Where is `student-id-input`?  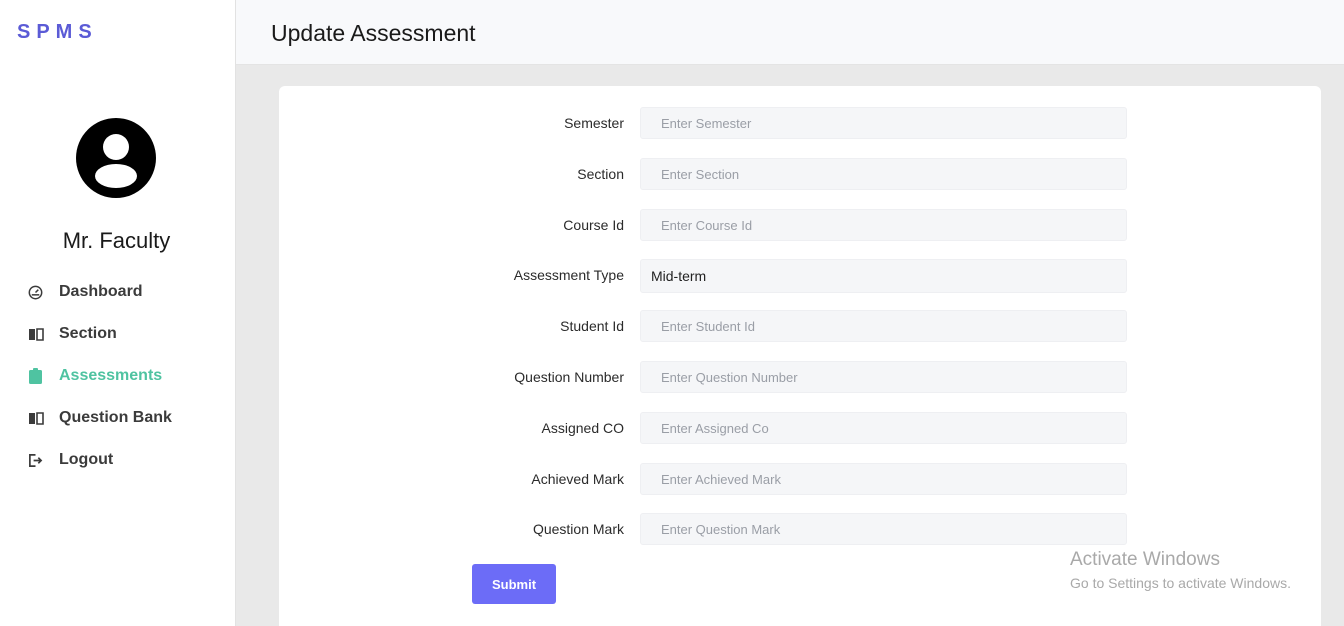 student-id-input is located at coordinates (883, 326).